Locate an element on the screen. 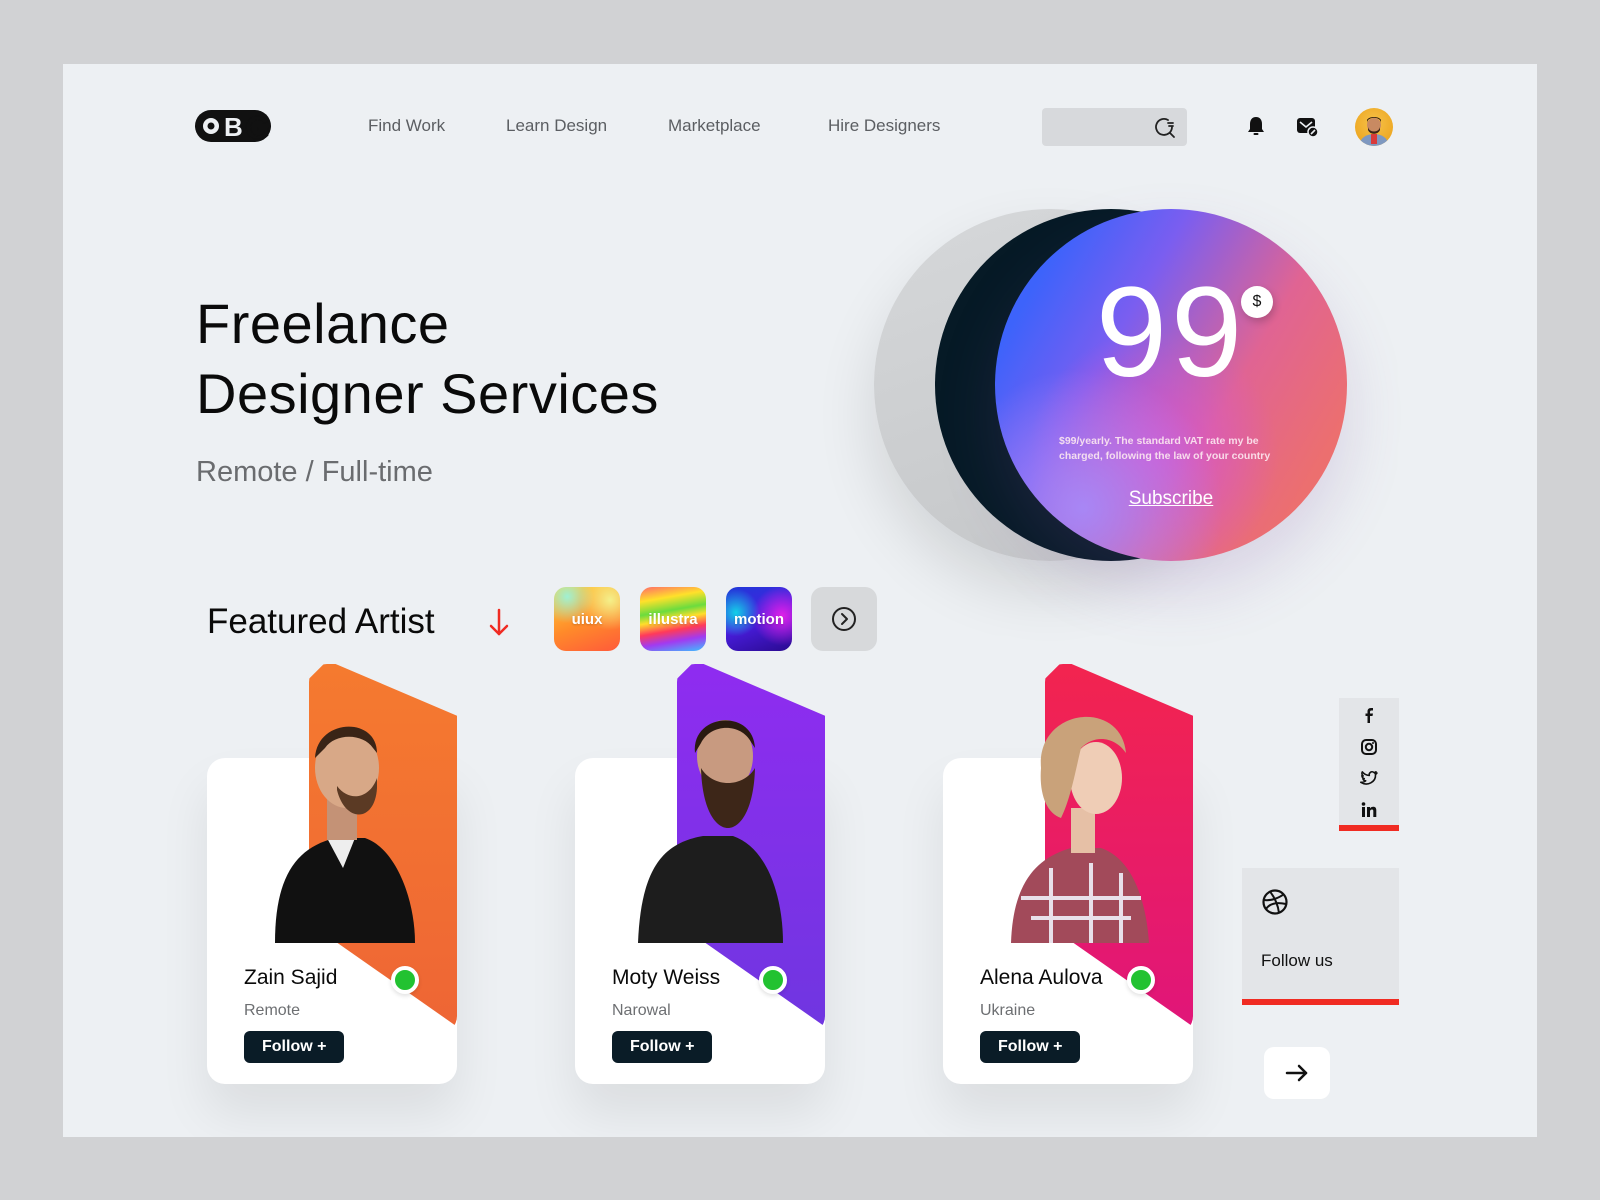  artist-card: Moty Weiss Narowal Follow + is located at coordinates (701, 876).